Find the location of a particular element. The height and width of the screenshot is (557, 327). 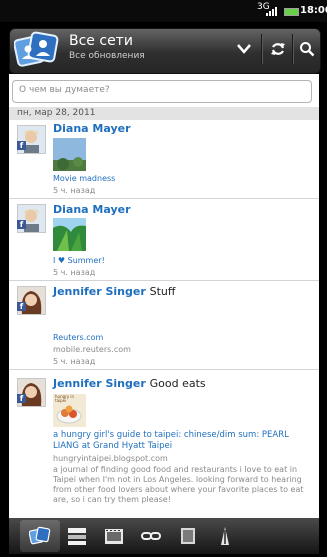

status-bar: 3G 18:00 is located at coordinates (163, 11).